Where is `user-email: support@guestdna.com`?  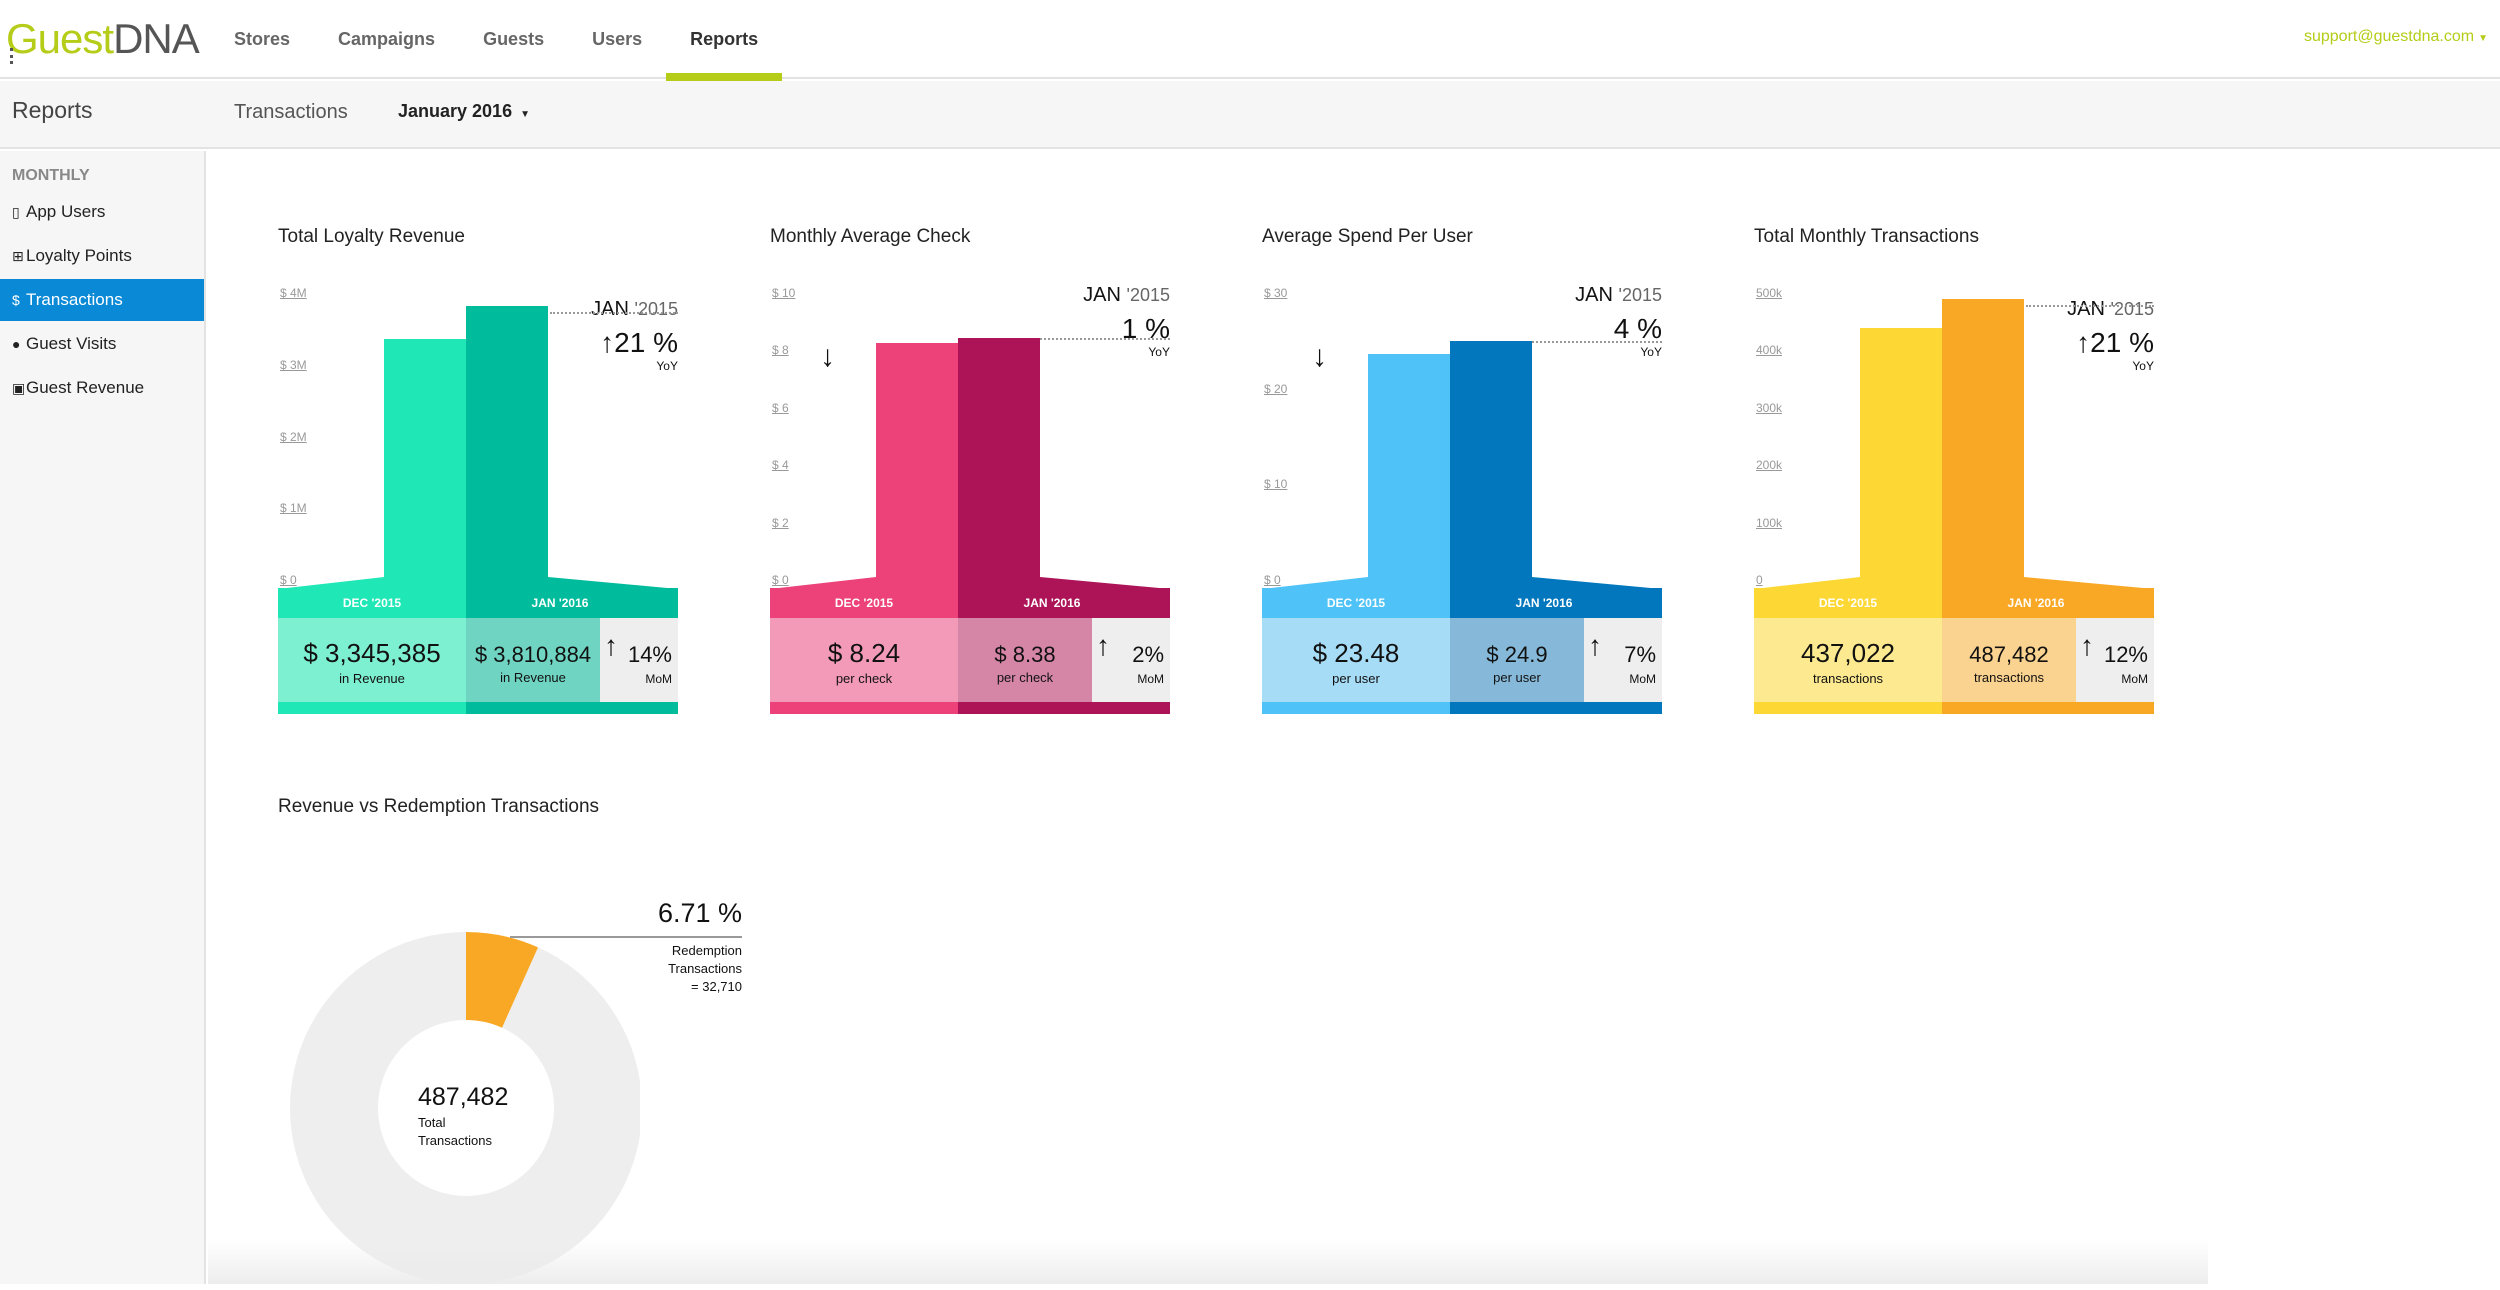
user-email: support@guestdna.com is located at coordinates (2389, 36).